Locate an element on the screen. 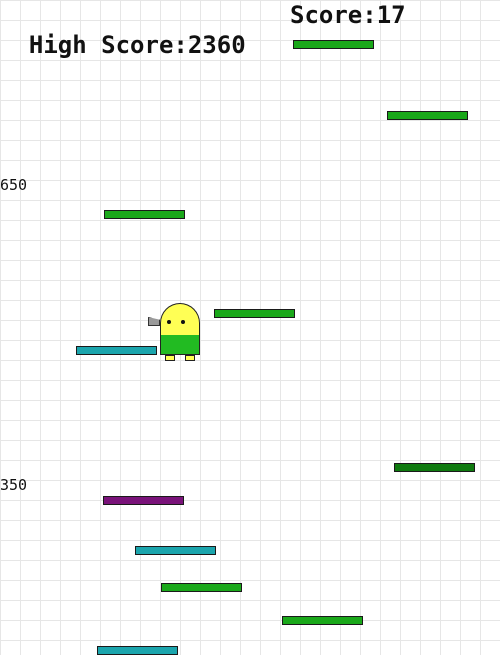 The image size is (500, 655). gun-icon is located at coordinates (154, 321).